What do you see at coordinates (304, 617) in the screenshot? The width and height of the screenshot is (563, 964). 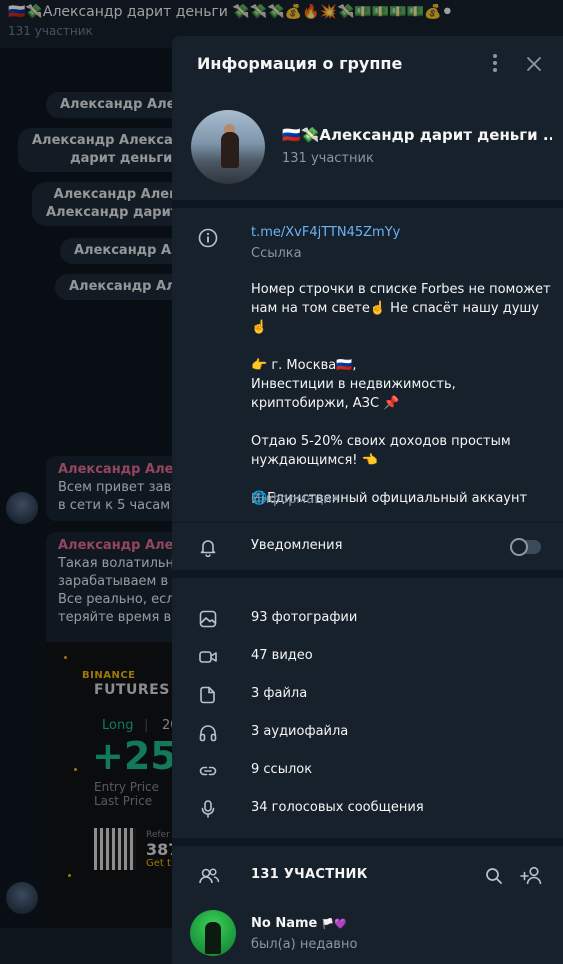 I see `media-label: 93 фотографии` at bounding box center [304, 617].